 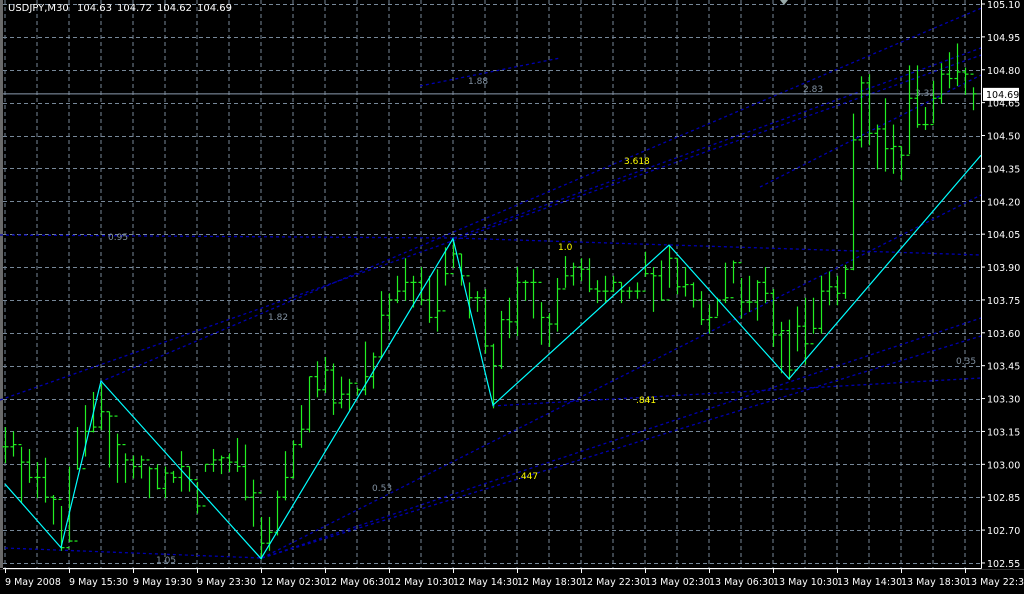 I want to click on axis-shadow, so click(x=512, y=569).